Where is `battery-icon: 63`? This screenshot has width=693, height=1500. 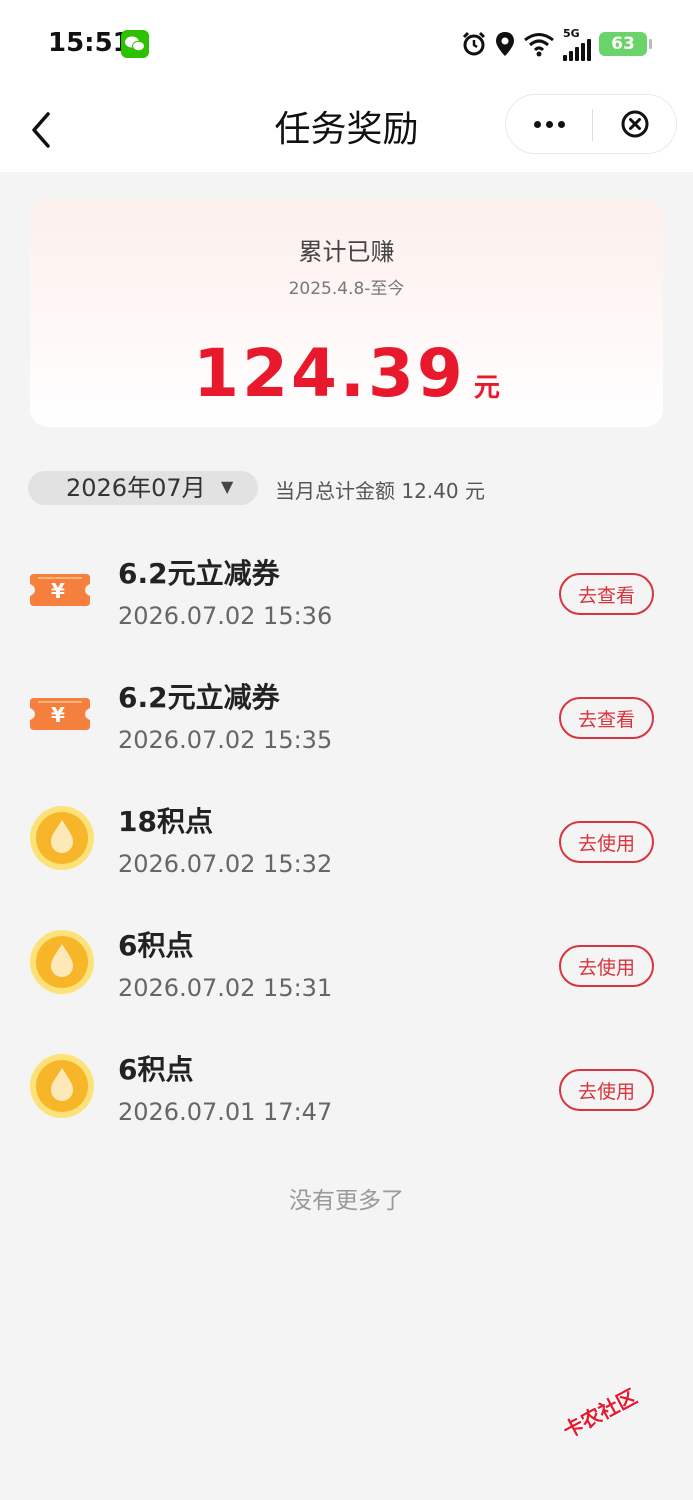
battery-icon: 63 is located at coordinates (625, 44).